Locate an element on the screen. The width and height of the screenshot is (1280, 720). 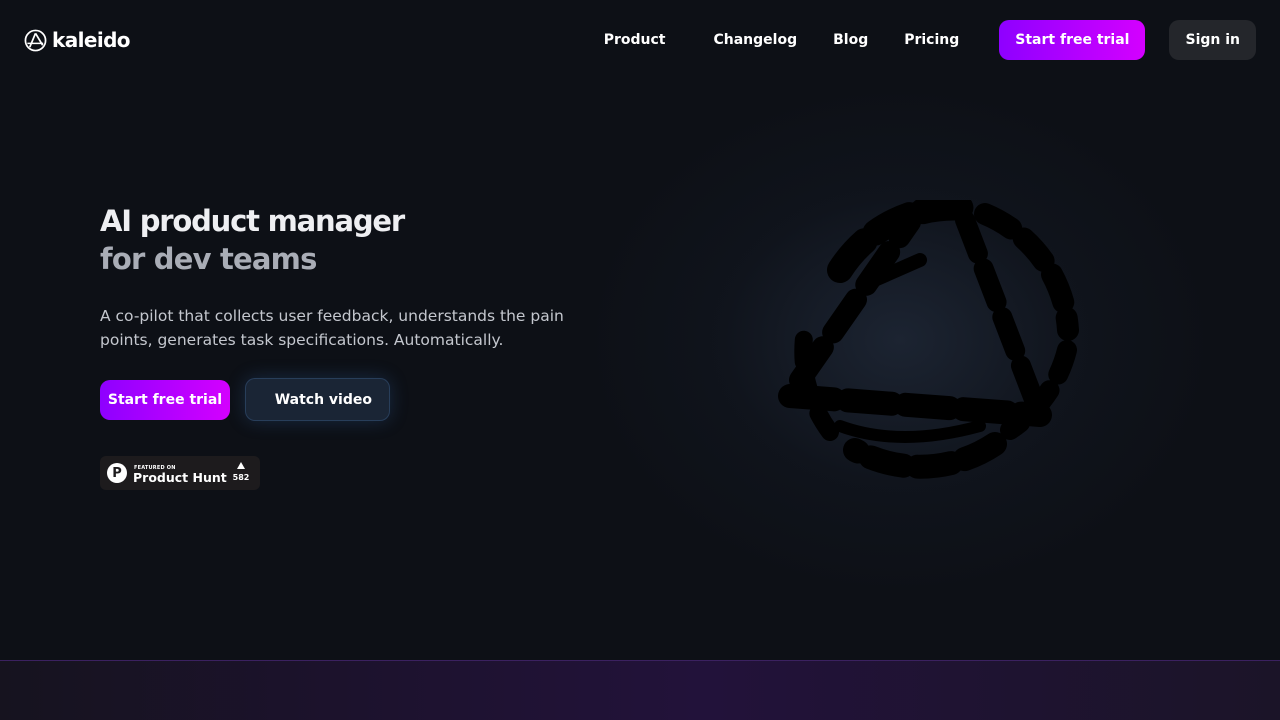
product-hunt-logo-icon: P is located at coordinates (117, 473).